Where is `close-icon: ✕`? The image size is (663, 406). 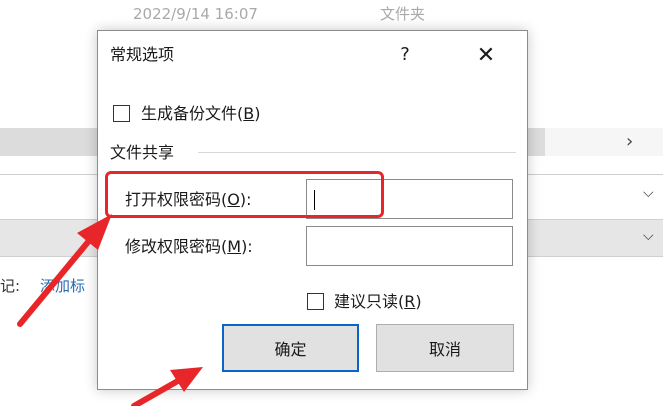
close-icon: ✕ is located at coordinates (486, 56).